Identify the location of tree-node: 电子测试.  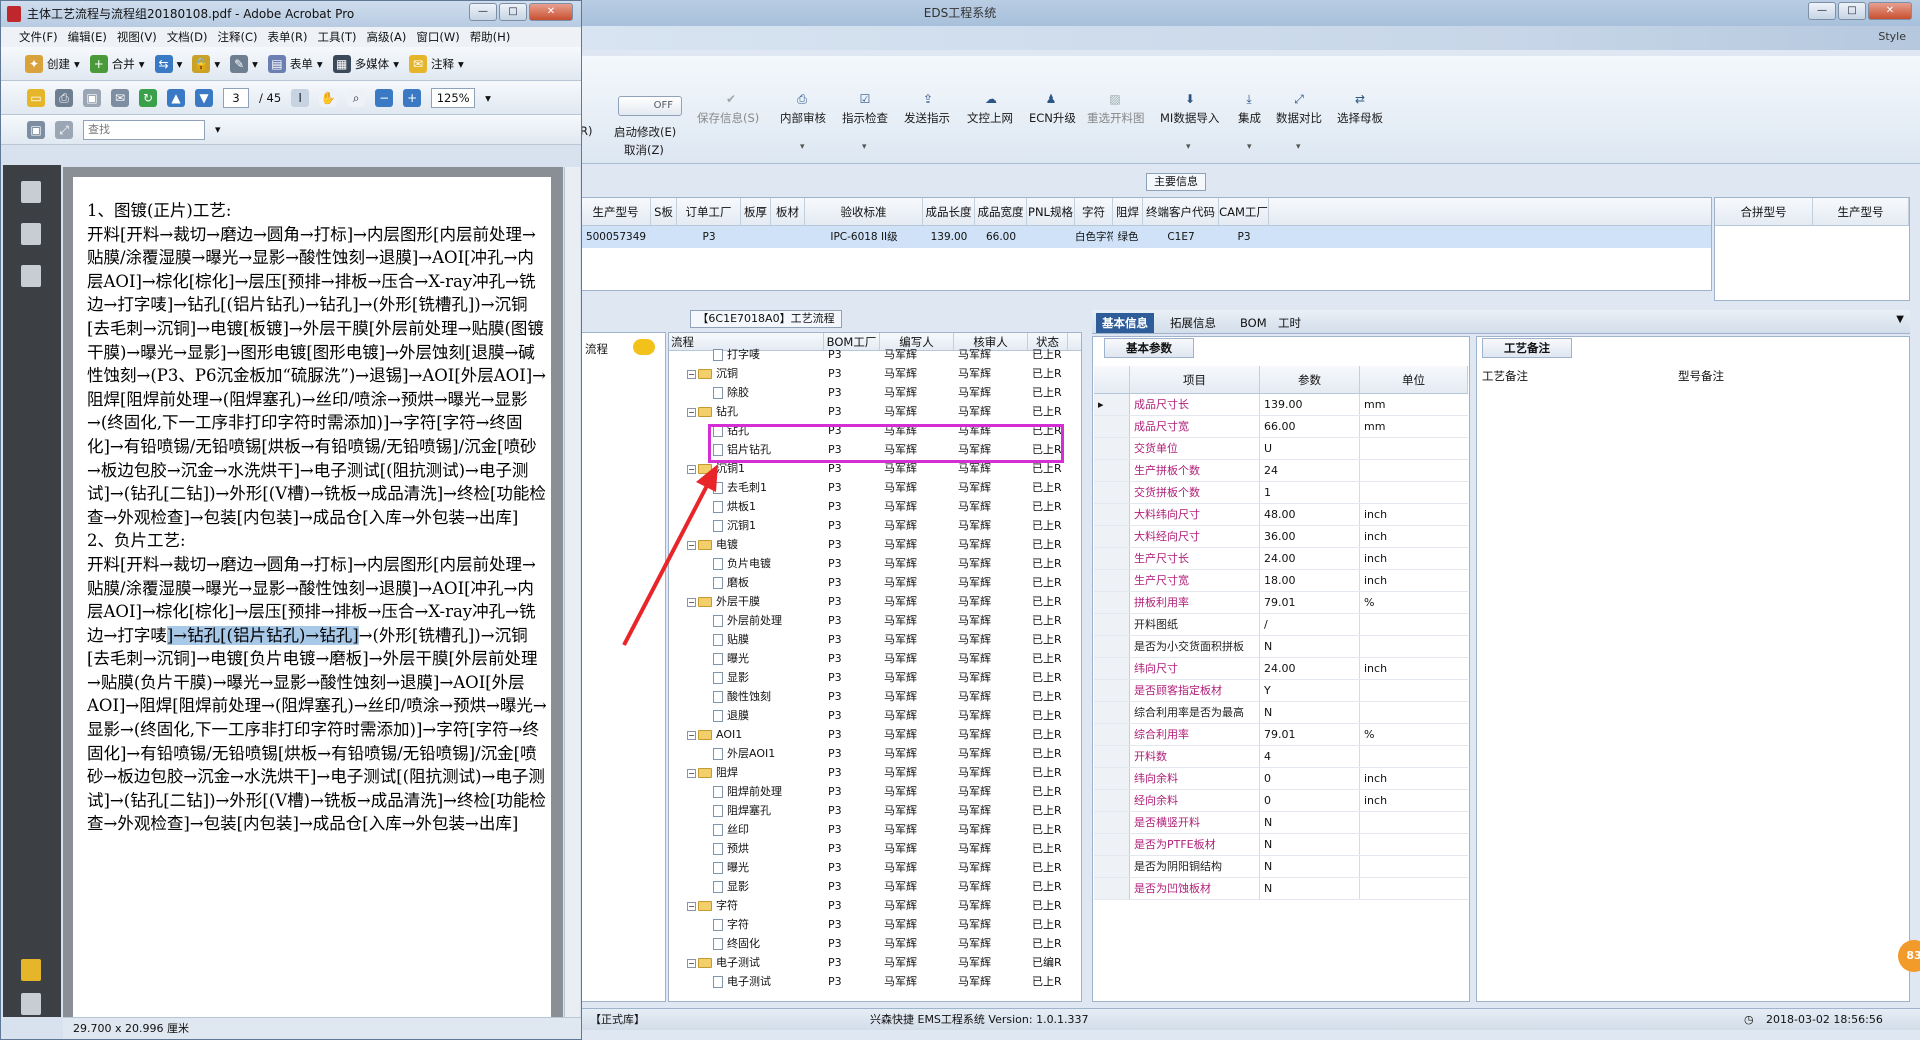
(746, 981).